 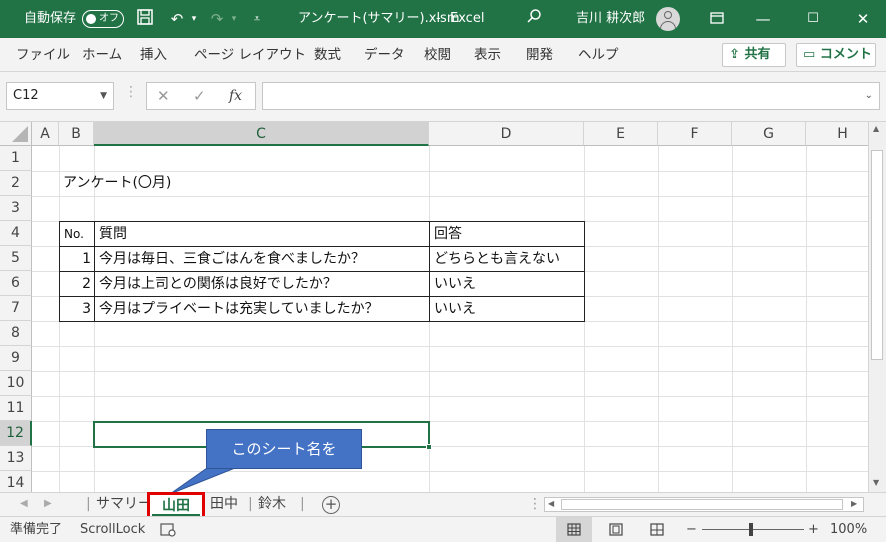 I want to click on table-cell-no: 2, so click(x=77, y=284).